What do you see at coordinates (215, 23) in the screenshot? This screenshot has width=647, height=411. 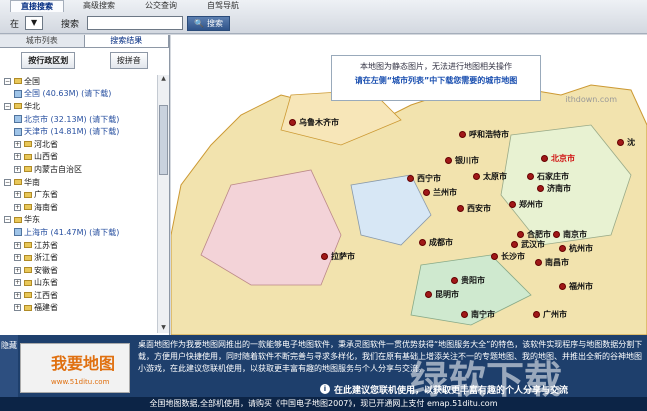 I see `search-button-label: 搜索` at bounding box center [215, 23].